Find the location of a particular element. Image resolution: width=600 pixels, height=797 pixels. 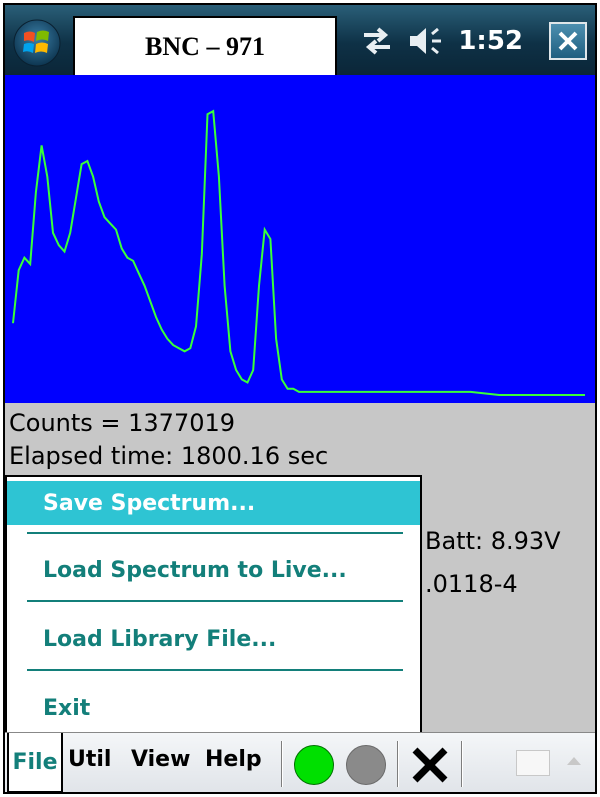

menu-util: Util is located at coordinates (89, 759).